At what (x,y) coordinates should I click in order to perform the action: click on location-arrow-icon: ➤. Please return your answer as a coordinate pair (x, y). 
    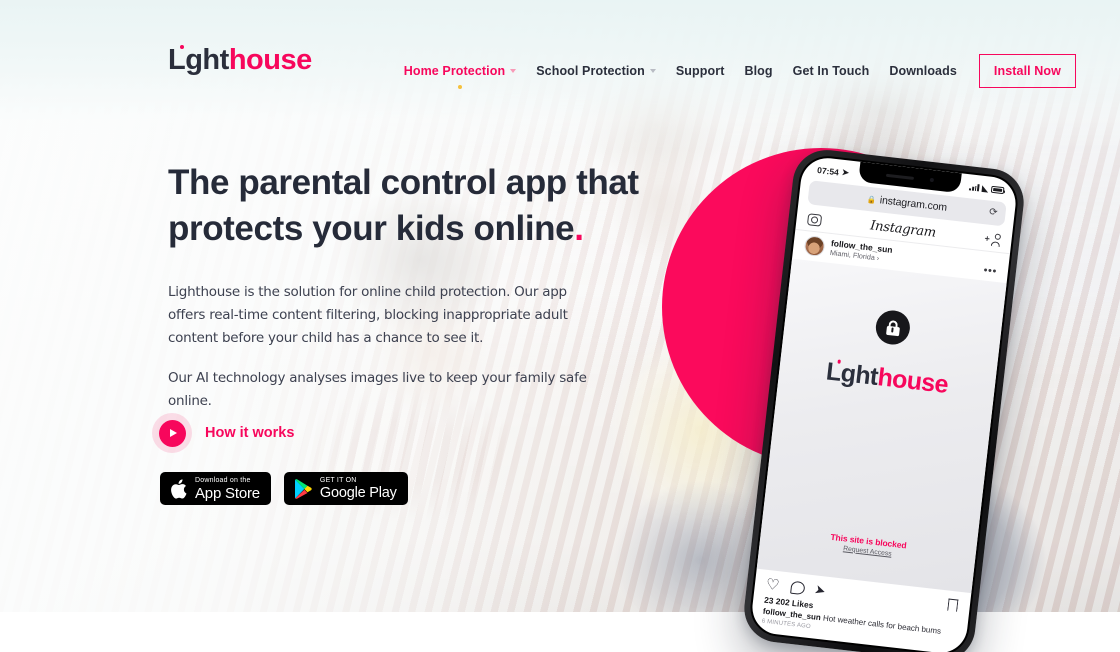
    Looking at the image, I should click on (845, 172).